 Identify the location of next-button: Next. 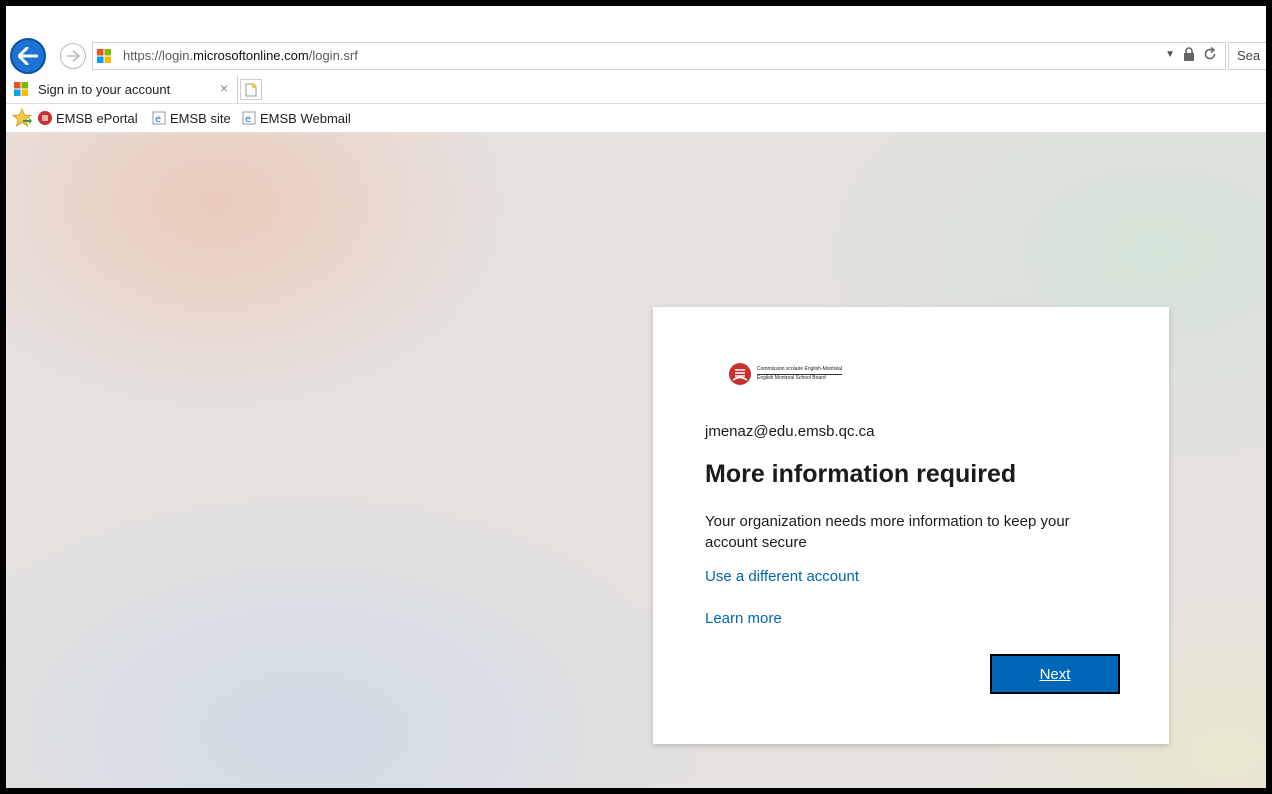
(1055, 674).